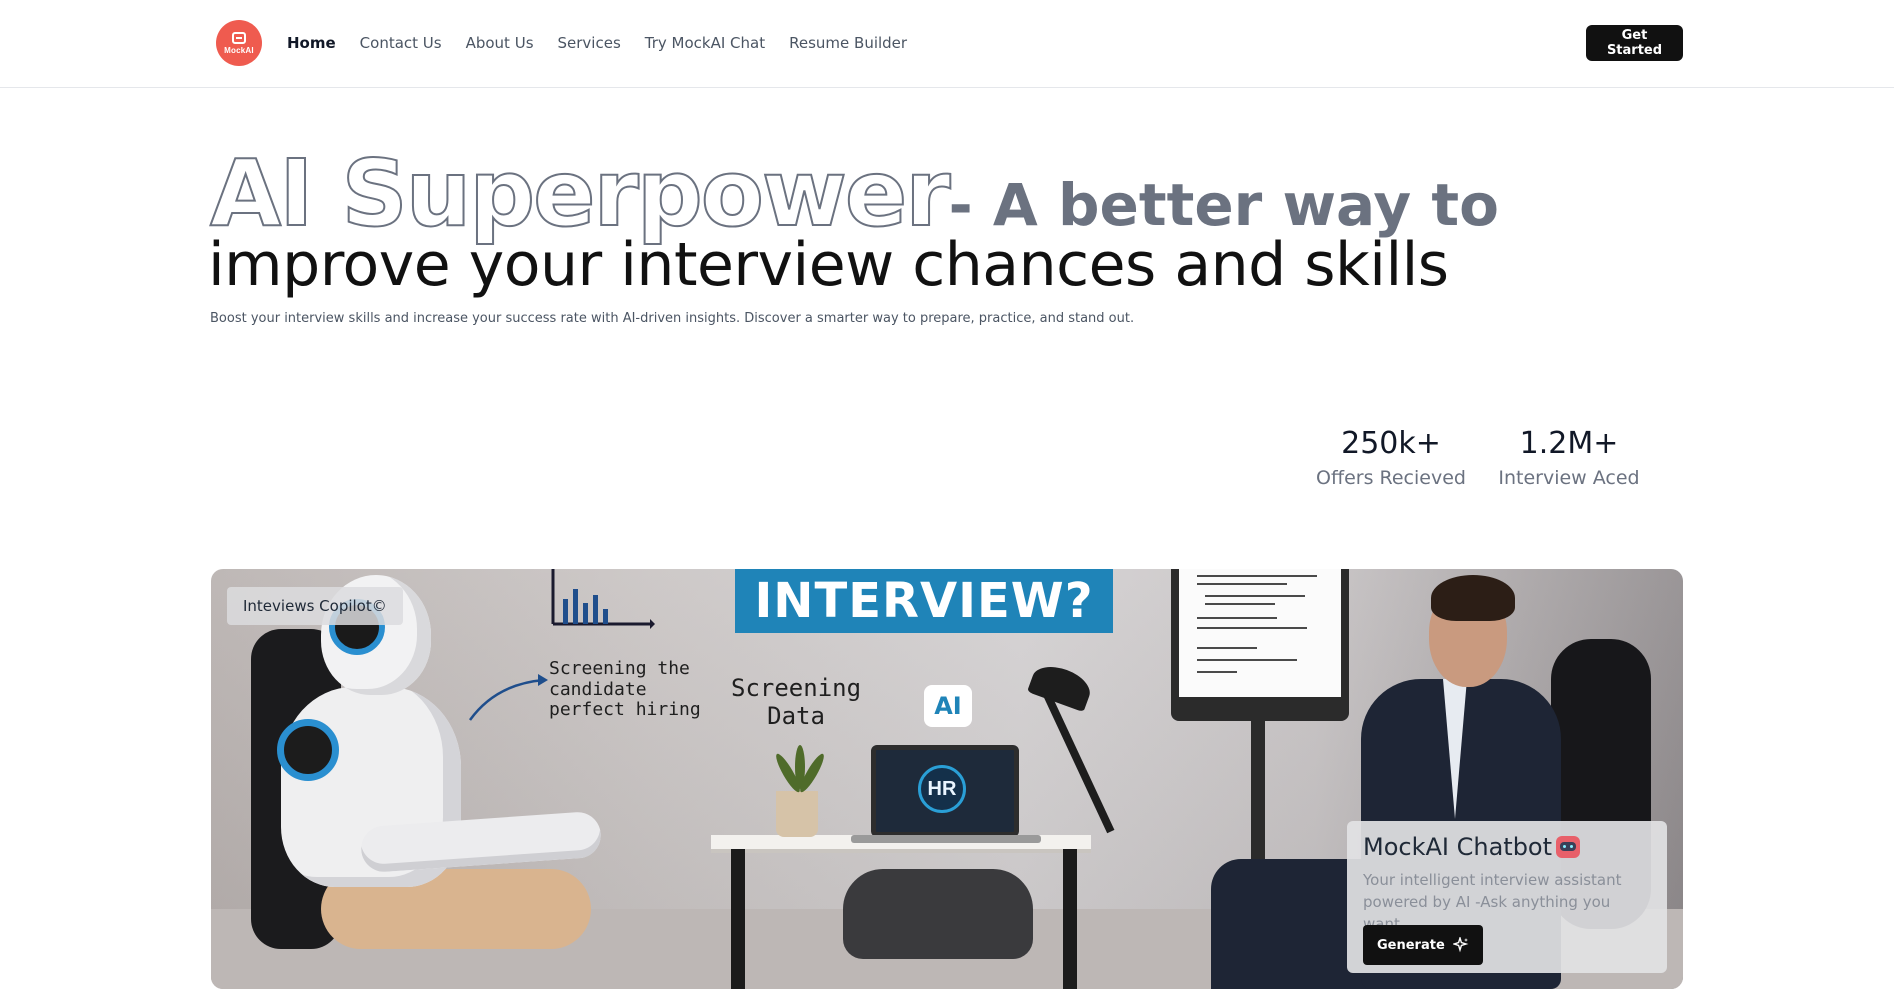 The image size is (1894, 997). What do you see at coordinates (239, 50) in the screenshot?
I see `logo-text: MockAI` at bounding box center [239, 50].